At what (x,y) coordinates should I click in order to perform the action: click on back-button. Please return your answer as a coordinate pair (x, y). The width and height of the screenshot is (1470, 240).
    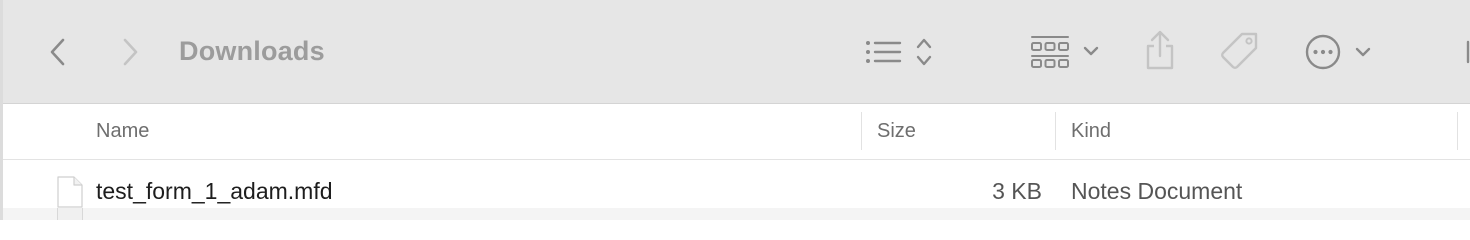
    Looking at the image, I should click on (58, 52).